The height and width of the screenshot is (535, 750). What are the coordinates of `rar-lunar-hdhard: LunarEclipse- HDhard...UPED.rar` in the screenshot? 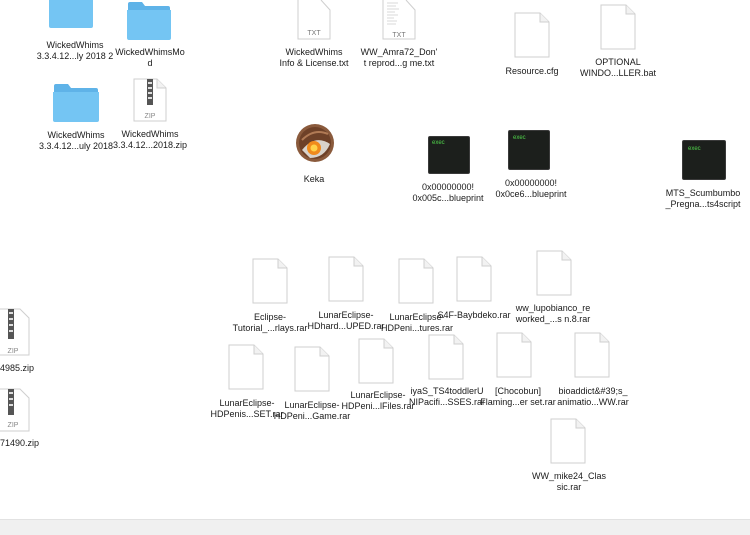 It's located at (346, 295).